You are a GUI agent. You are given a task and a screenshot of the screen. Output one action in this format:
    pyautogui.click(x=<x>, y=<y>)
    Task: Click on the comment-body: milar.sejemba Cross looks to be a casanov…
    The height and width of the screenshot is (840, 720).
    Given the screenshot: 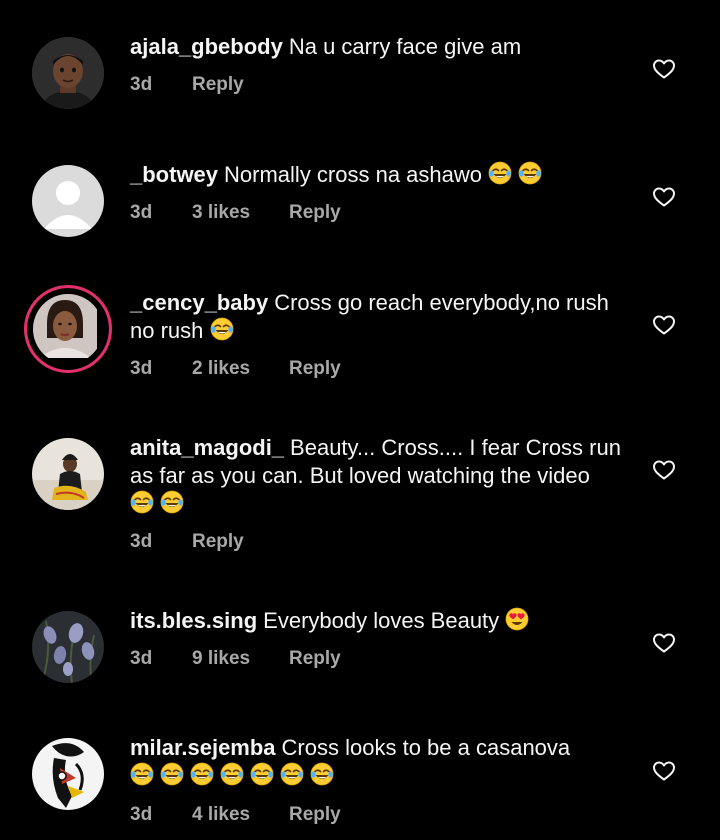 What is the action you would take?
    pyautogui.click(x=380, y=763)
    